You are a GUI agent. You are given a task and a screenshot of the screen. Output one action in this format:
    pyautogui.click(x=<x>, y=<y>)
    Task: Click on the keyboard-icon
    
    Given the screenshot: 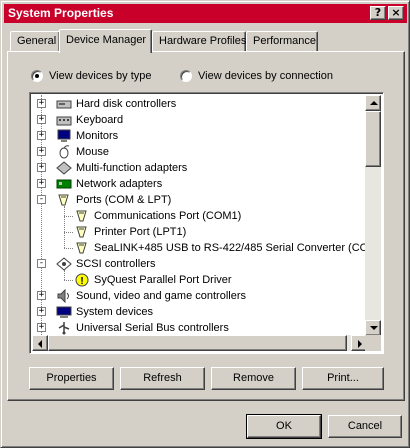 What is the action you would take?
    pyautogui.click(x=64, y=120)
    